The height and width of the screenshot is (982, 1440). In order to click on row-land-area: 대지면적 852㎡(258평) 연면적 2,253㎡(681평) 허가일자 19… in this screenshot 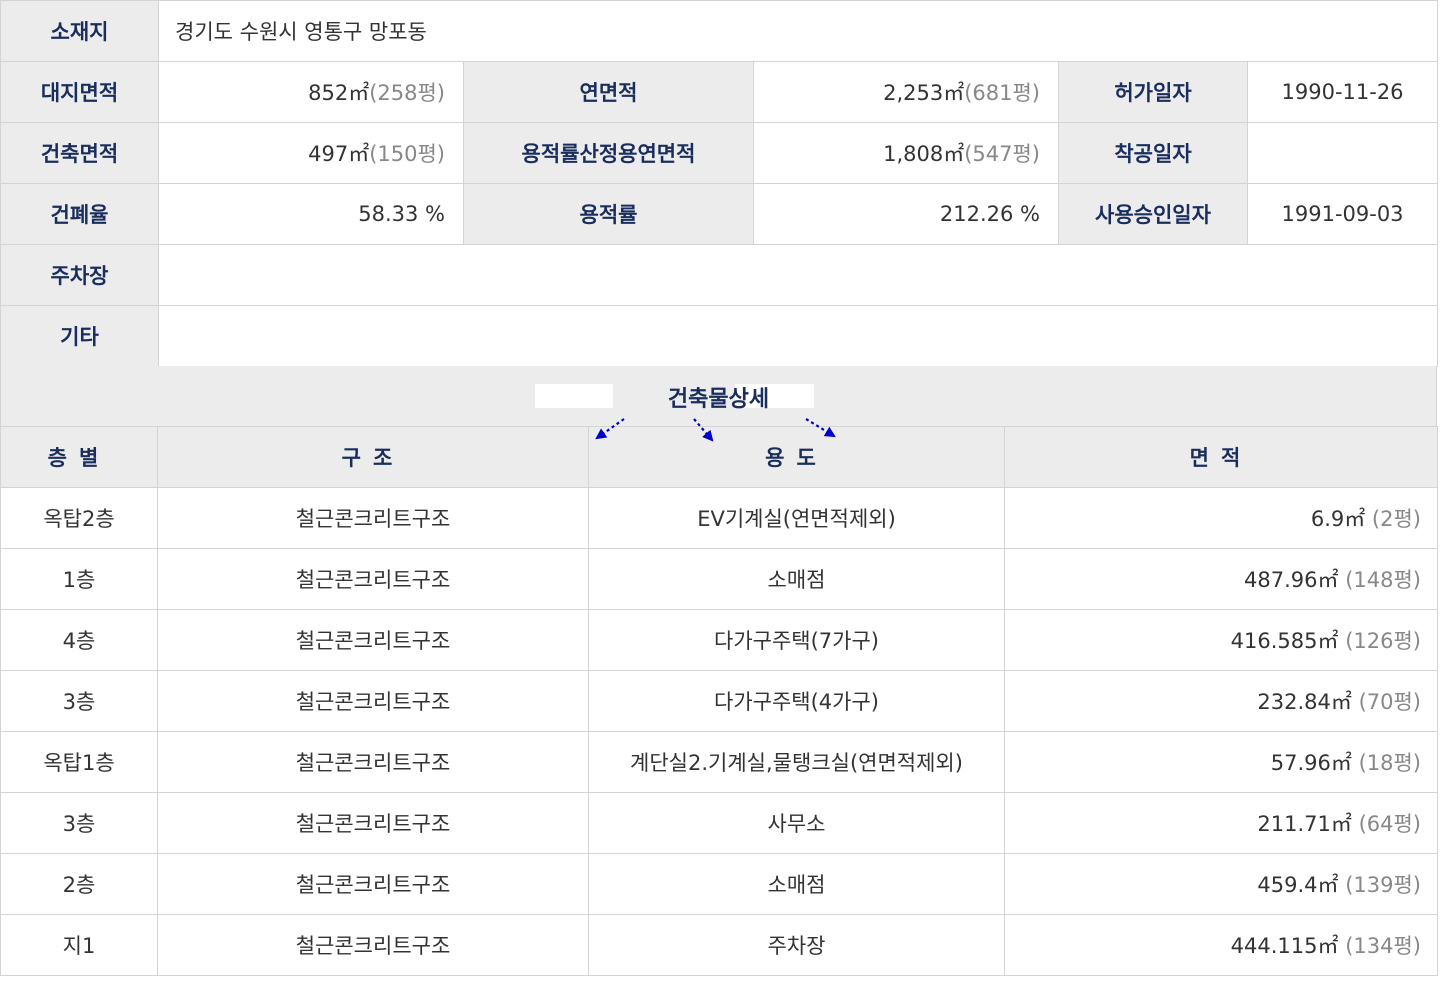, I will do `click(719, 92)`.